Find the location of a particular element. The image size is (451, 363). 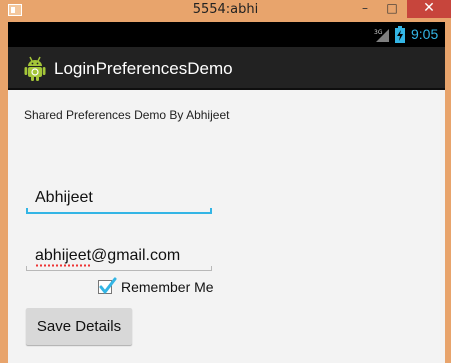

status-time: 9:05 is located at coordinates (425, 34).